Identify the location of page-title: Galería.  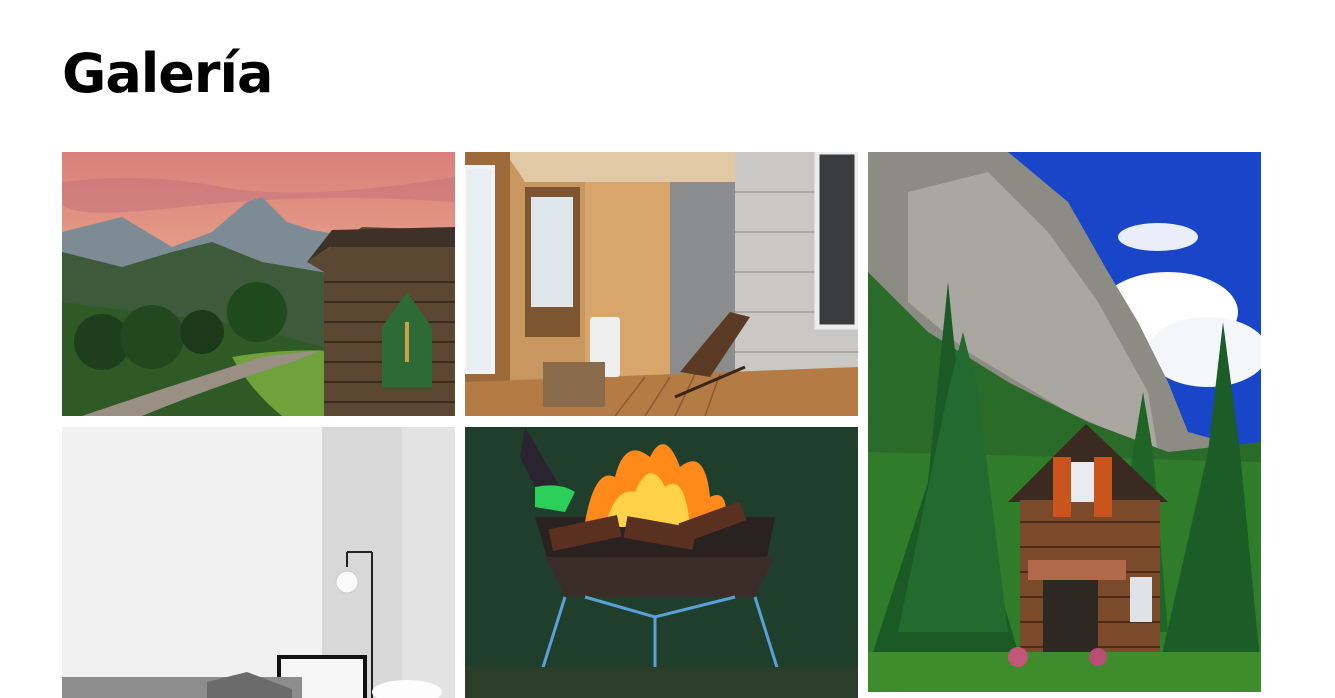
(167, 73).